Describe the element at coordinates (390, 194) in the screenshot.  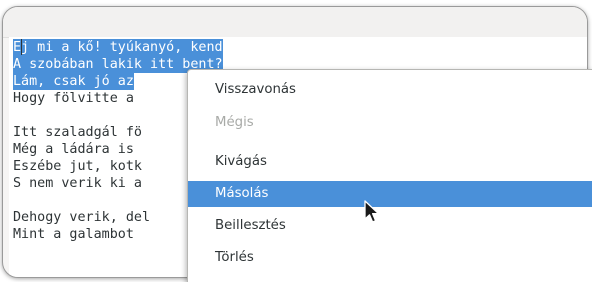
I see `menu-item-copy: Másolás` at that location.